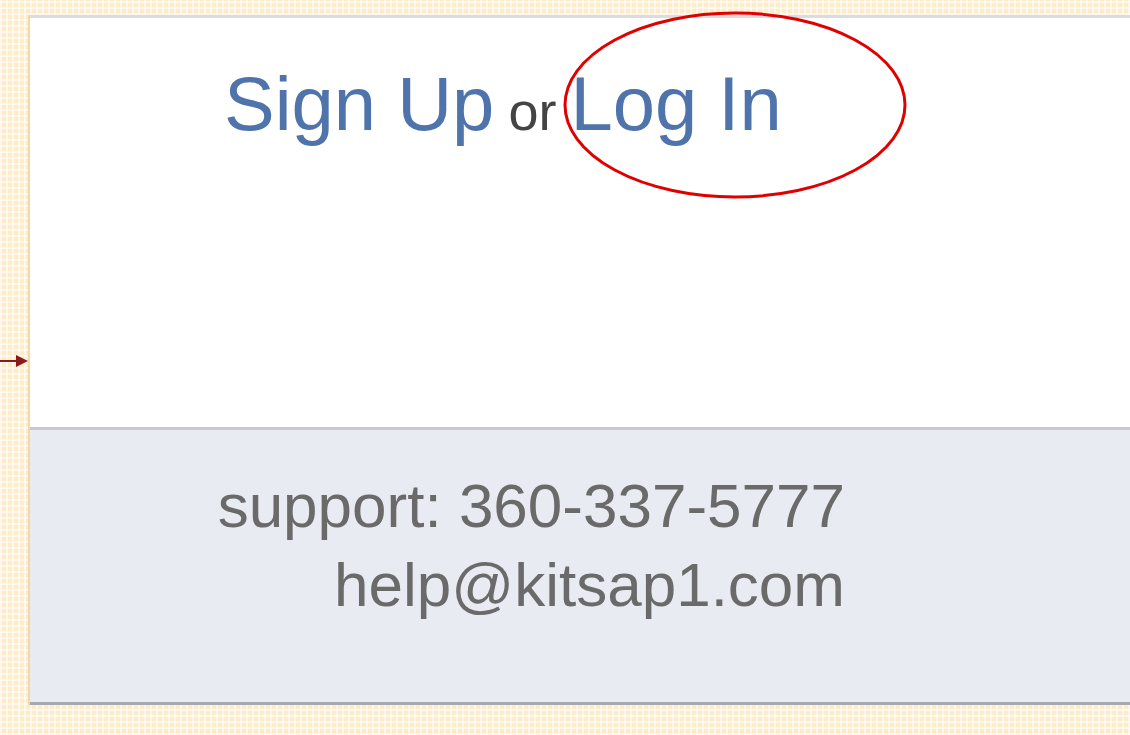  Describe the element at coordinates (359, 103) in the screenshot. I see `sign-up-link: Sign Up` at that location.